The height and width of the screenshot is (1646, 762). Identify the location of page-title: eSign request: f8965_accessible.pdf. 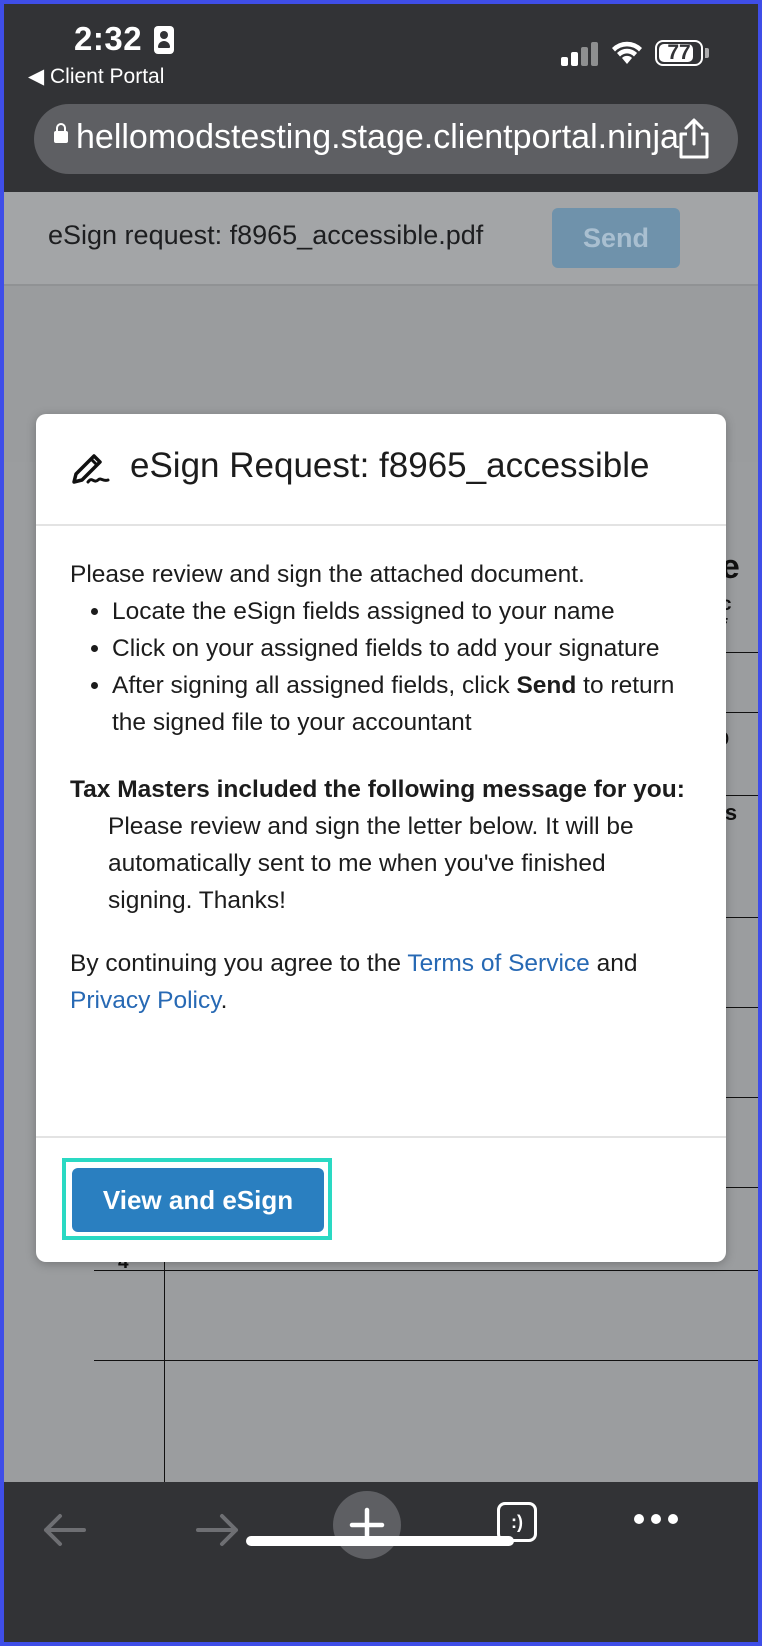
(266, 235).